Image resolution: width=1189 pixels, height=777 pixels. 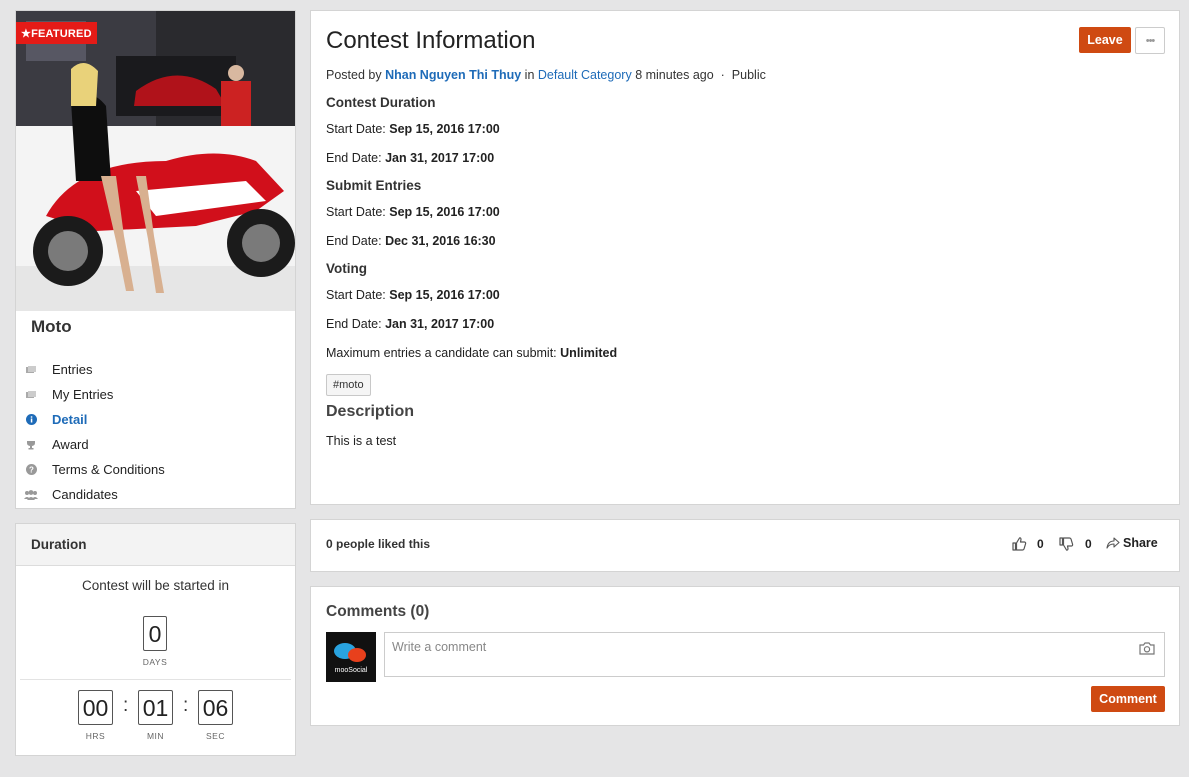 I want to click on contest-duration-heading: Contest Duration, so click(x=381, y=102).